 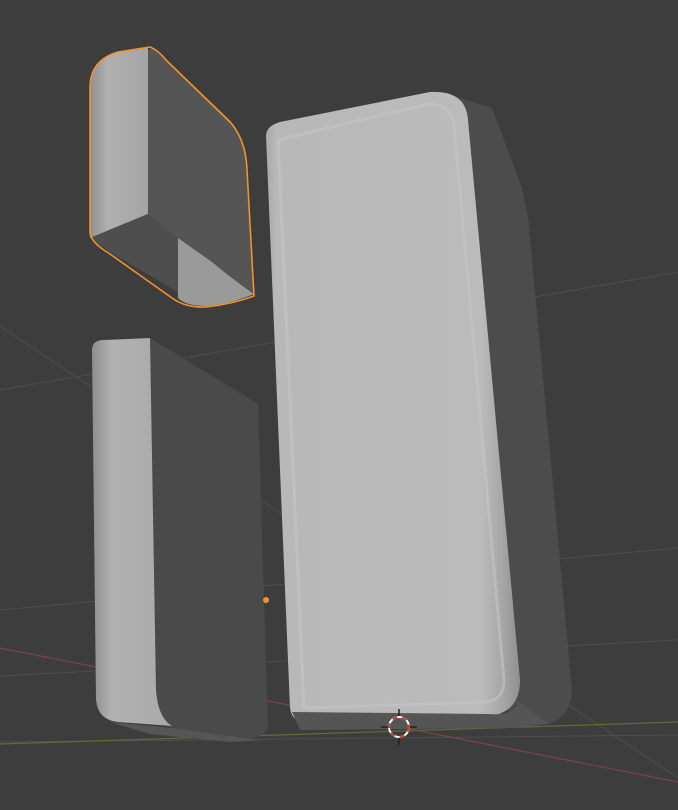 What do you see at coordinates (209, 538) in the screenshot?
I see `short-stem-side` at bounding box center [209, 538].